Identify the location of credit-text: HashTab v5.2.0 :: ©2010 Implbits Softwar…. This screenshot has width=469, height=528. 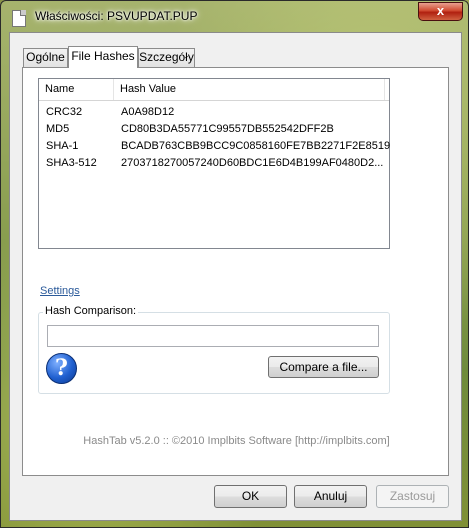
(236, 441).